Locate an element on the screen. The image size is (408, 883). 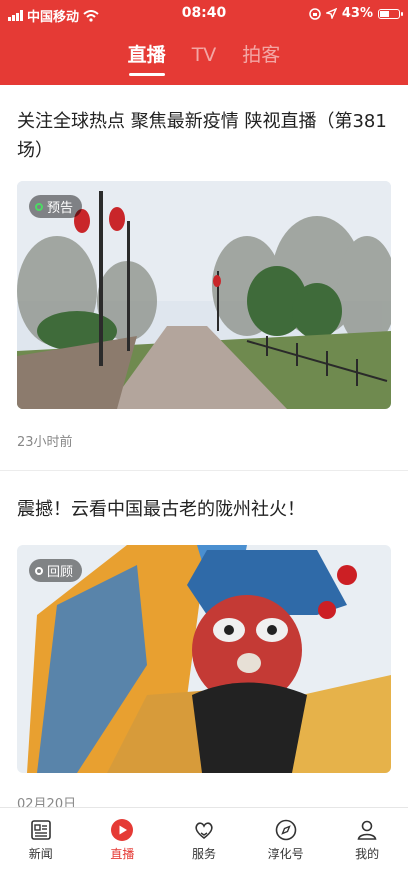
app-header: 中国移动 08:40 43% 直播 TV 拍客 is located at coordinates (204, 42).